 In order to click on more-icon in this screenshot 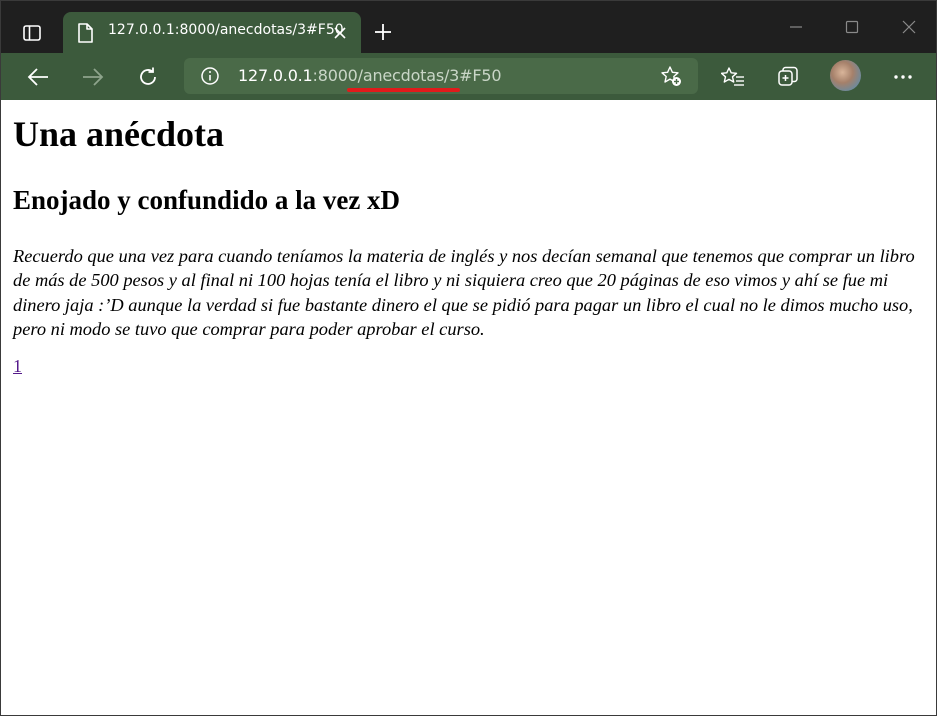, I will do `click(903, 77)`.